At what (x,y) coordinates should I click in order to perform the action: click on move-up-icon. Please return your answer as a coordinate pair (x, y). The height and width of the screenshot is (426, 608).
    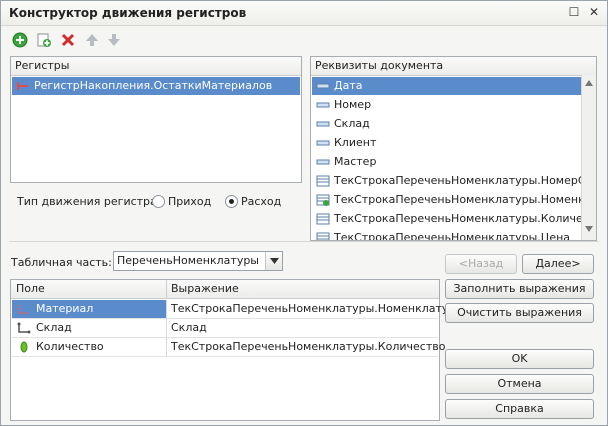
    Looking at the image, I should click on (92, 40).